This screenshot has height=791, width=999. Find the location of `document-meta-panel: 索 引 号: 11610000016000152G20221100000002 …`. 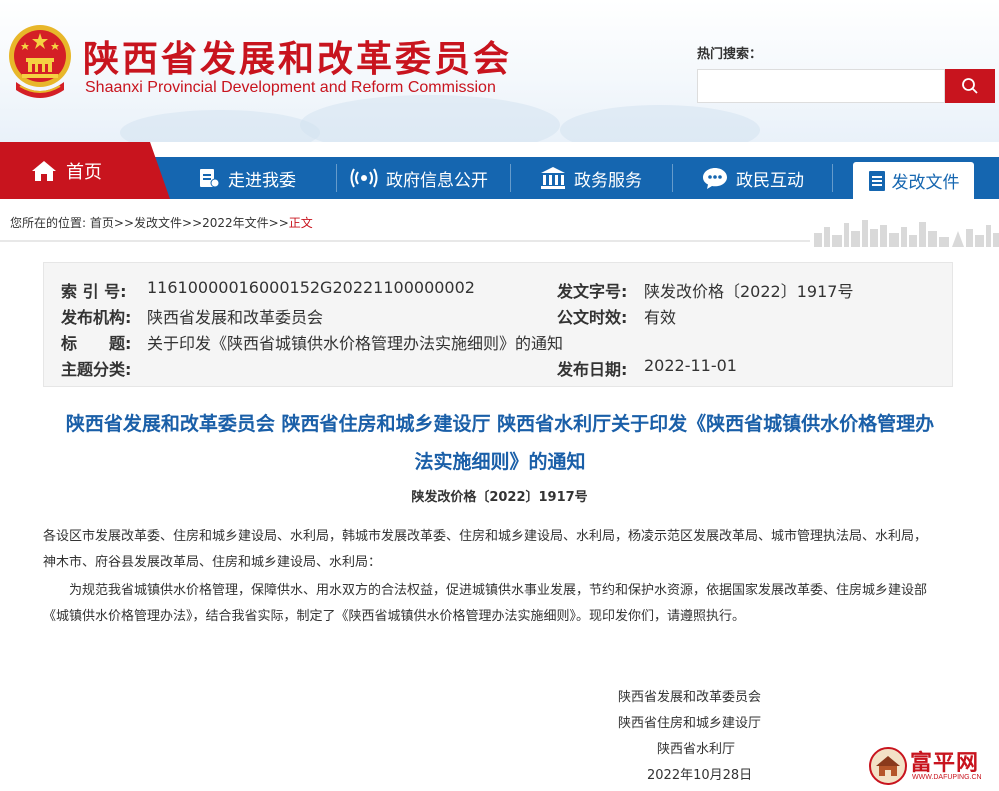

document-meta-panel: 索 引 号: 11610000016000152G20221100000002 … is located at coordinates (498, 324).